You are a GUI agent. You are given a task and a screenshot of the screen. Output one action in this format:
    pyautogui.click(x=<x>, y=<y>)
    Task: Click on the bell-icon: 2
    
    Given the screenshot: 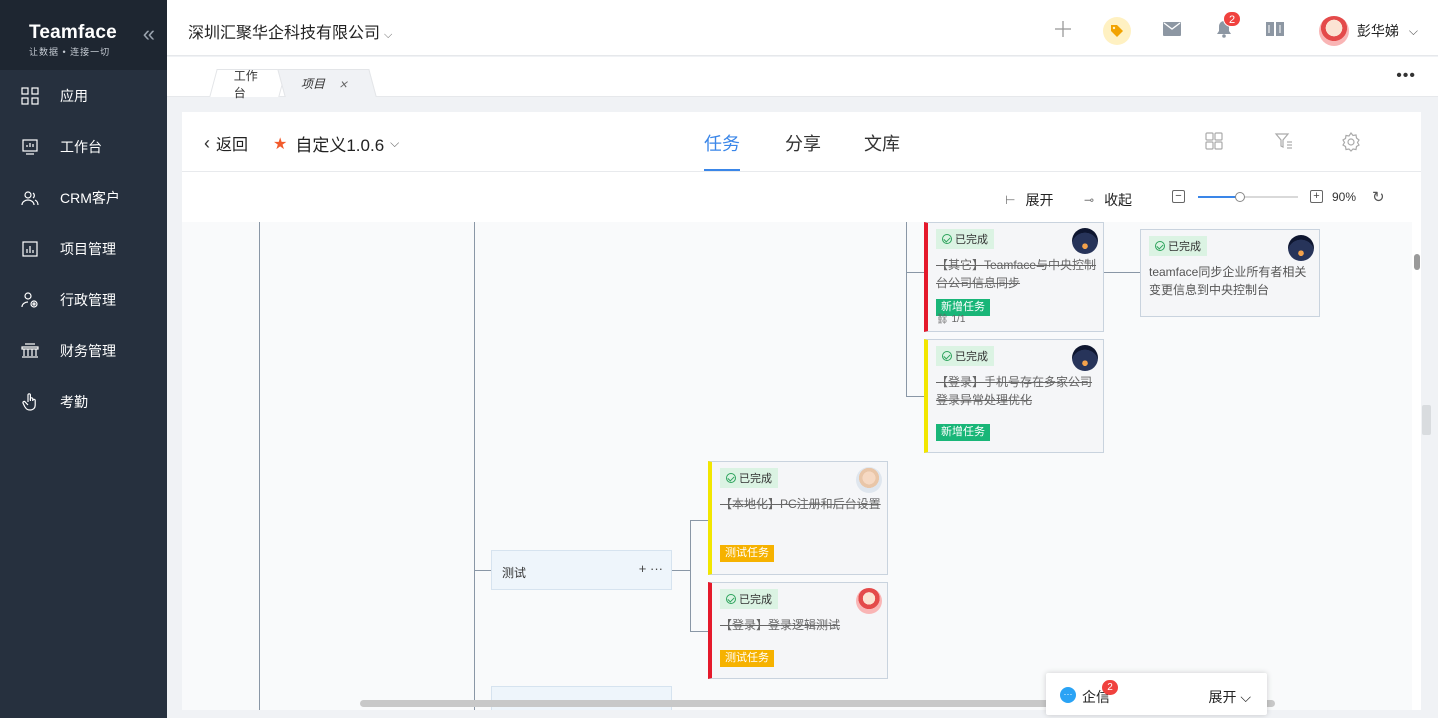 What is the action you would take?
    pyautogui.click(x=1226, y=26)
    